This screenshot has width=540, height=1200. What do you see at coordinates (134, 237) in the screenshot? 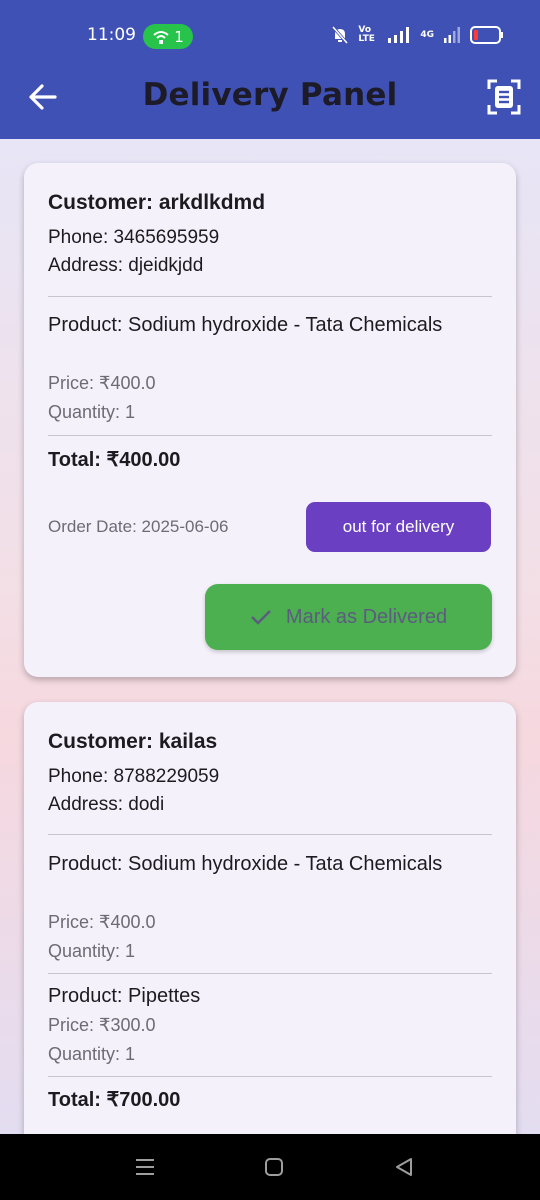
I see `customer-phone: Phone: 3465695959` at bounding box center [134, 237].